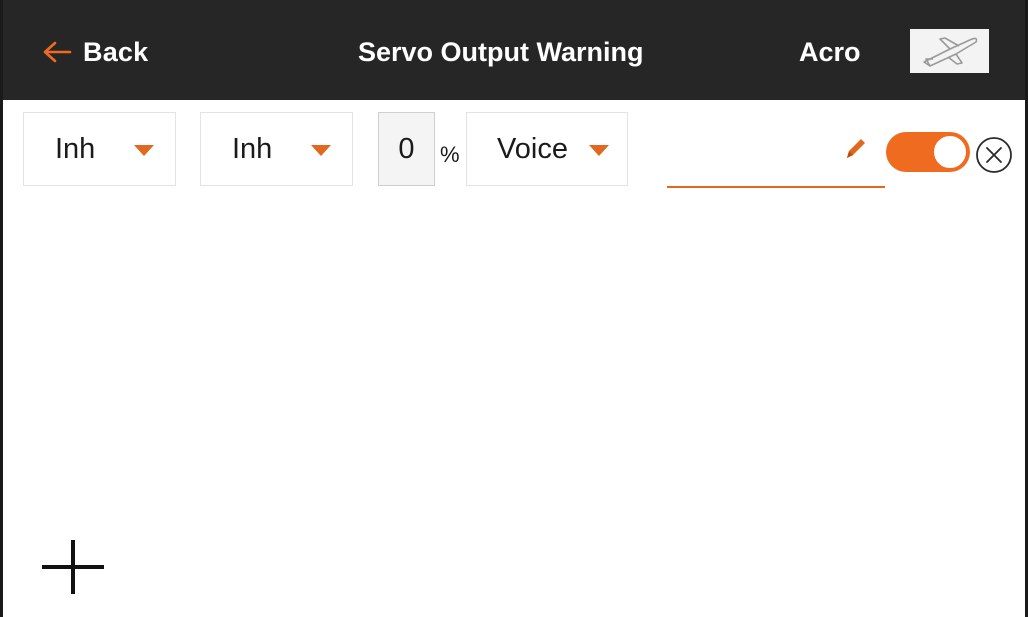 Image resolution: width=1028 pixels, height=617 pixels. What do you see at coordinates (252, 148) in the screenshot?
I see `channel-select-value: Inh` at bounding box center [252, 148].